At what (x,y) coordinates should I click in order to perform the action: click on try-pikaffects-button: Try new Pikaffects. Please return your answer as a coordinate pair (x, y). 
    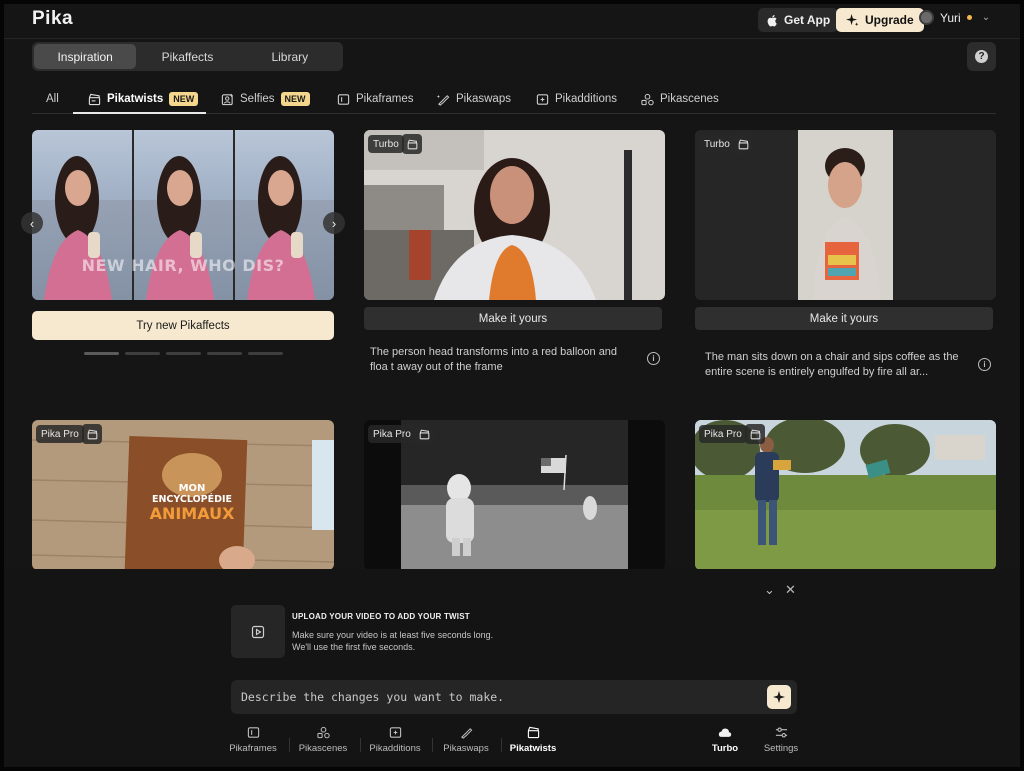
    Looking at the image, I should click on (183, 325).